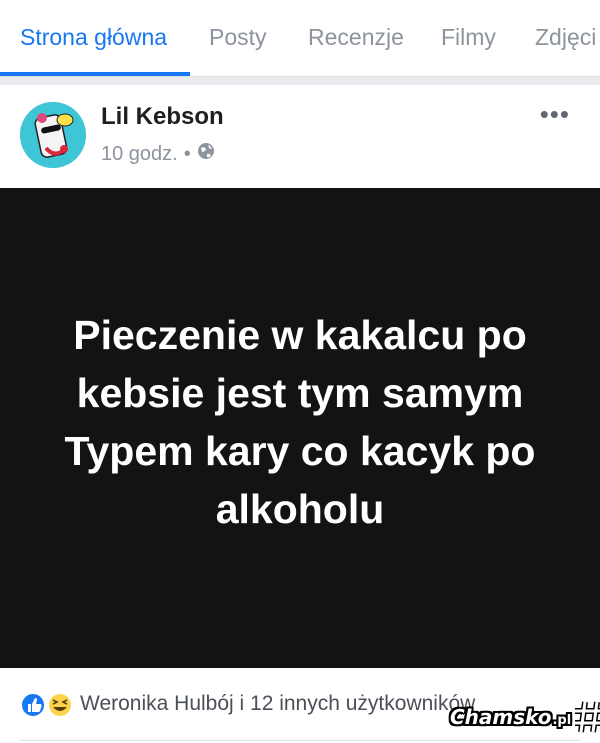 The width and height of the screenshot is (600, 743). What do you see at coordinates (277, 704) in the screenshot?
I see `reactions-summary: Weronika Hulbój i 12 innych użytkowników` at bounding box center [277, 704].